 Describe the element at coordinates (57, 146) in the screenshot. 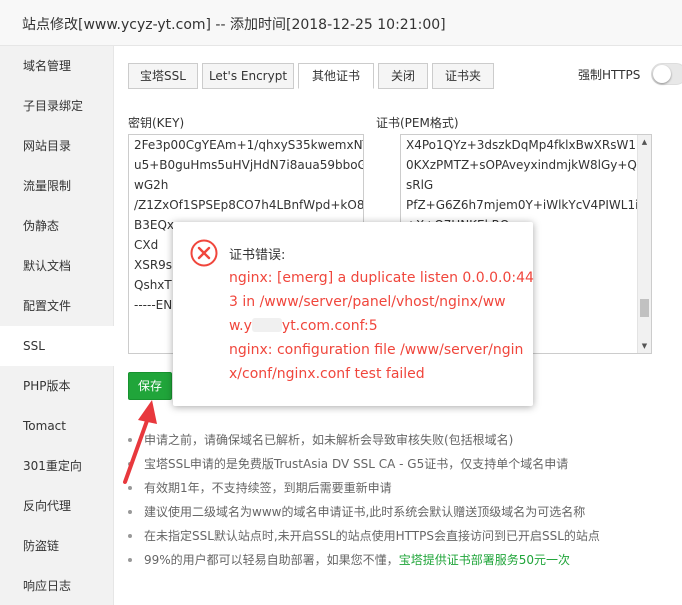

I see `sidebar-item-site-dir: 网站目录` at that location.